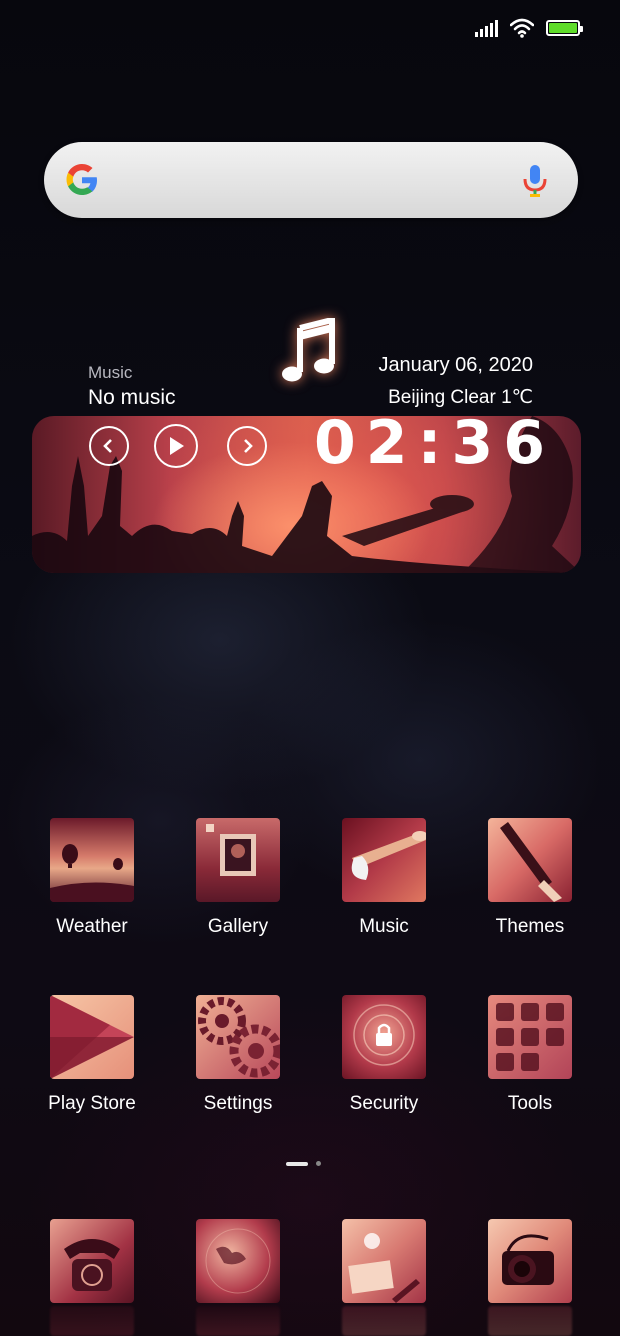 This screenshot has width=620, height=1336. I want to click on tools-folder-icon, so click(530, 1037).